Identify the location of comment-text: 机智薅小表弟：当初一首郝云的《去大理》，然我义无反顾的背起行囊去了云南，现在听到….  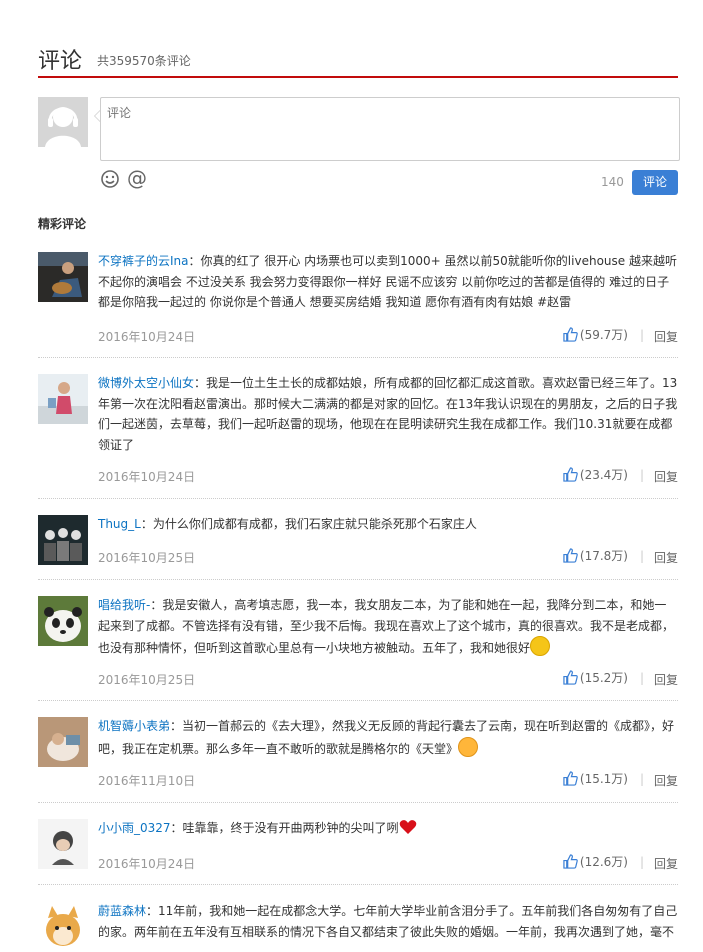
(388, 737).